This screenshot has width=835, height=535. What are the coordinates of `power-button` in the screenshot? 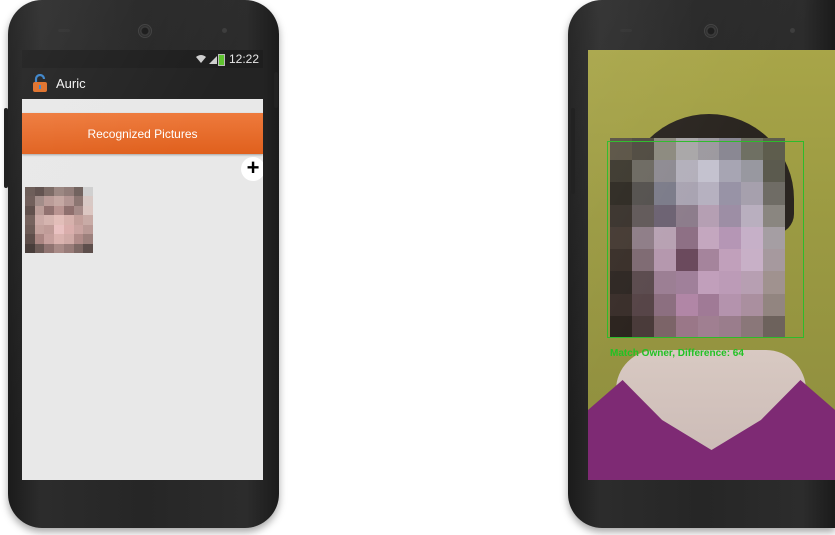 It's located at (276, 90).